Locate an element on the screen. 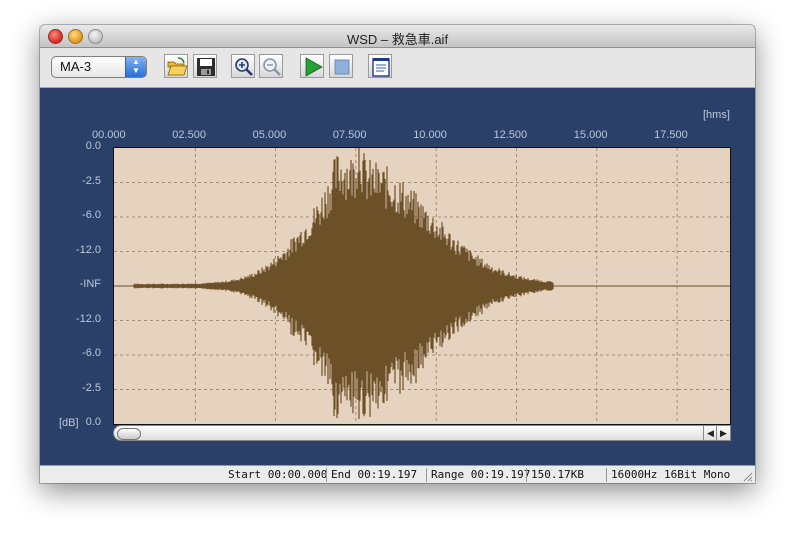  stop-button is located at coordinates (341, 66).